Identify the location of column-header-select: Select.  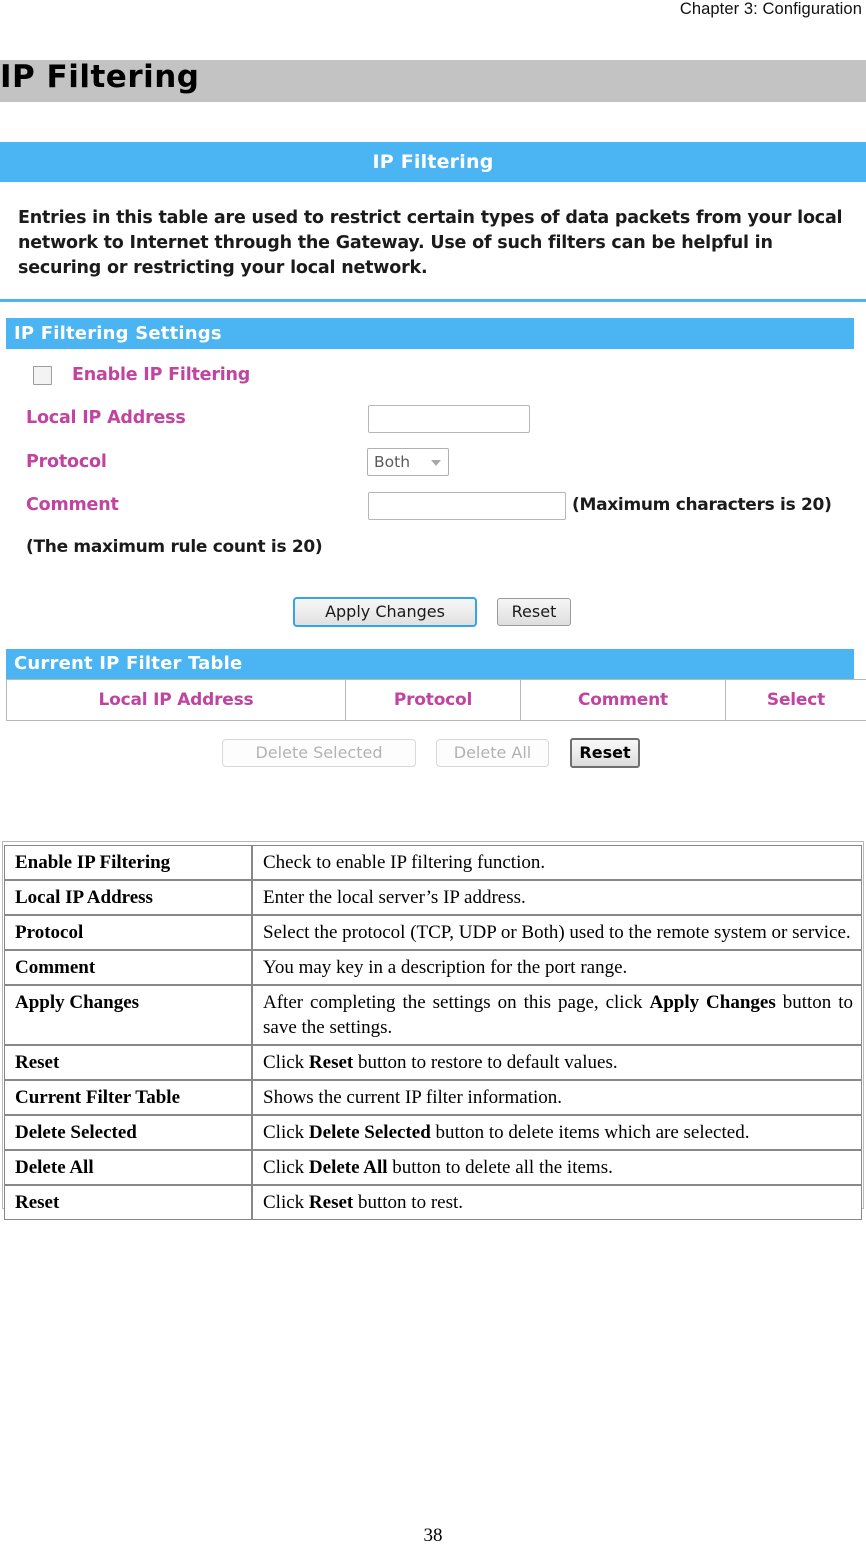
(795, 700).